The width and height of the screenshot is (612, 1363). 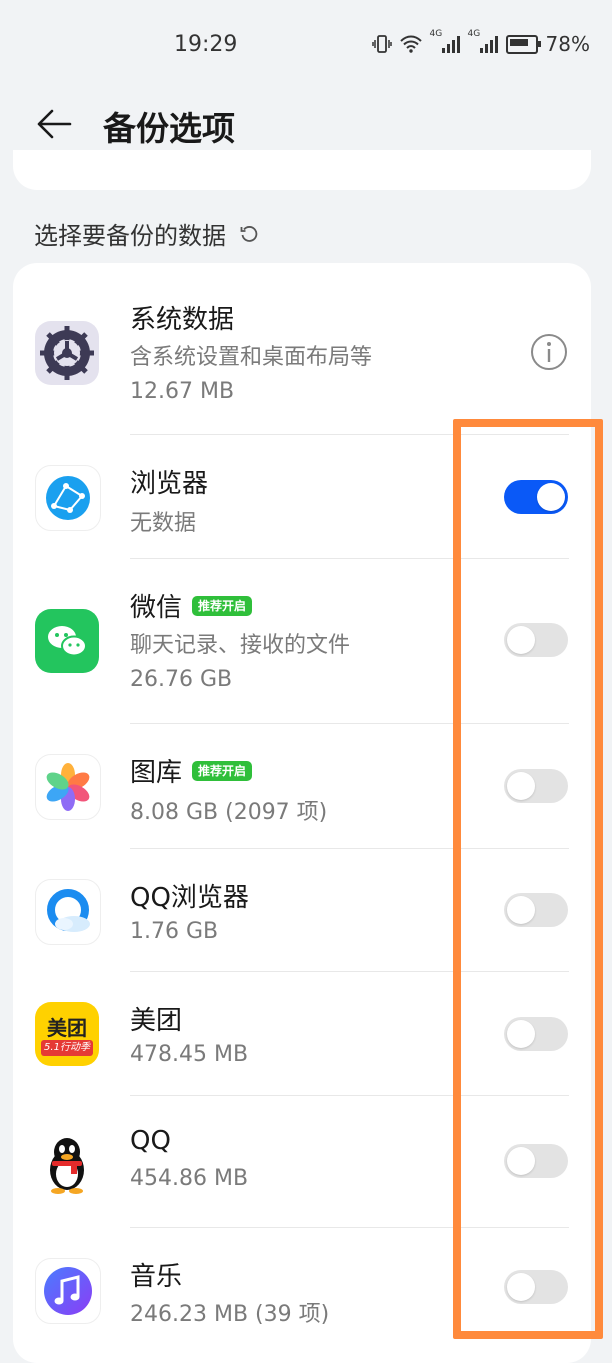 What do you see at coordinates (169, 128) in the screenshot?
I see `page-title: 备份选项` at bounding box center [169, 128].